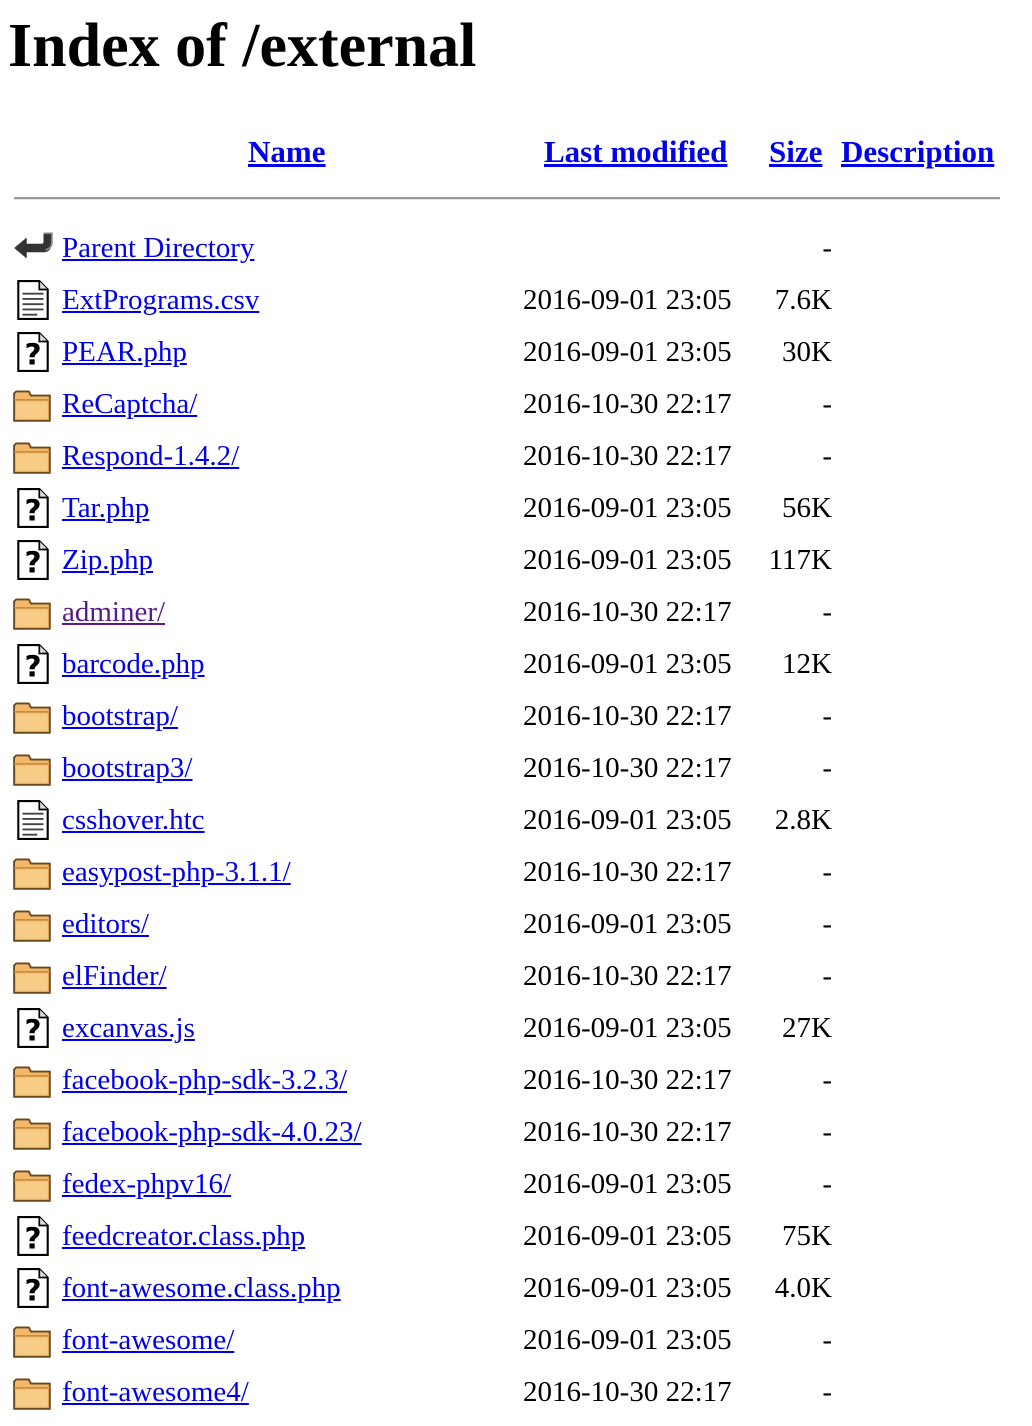  Describe the element at coordinates (148, 1340) in the screenshot. I see `file-link: font-awesome/` at that location.